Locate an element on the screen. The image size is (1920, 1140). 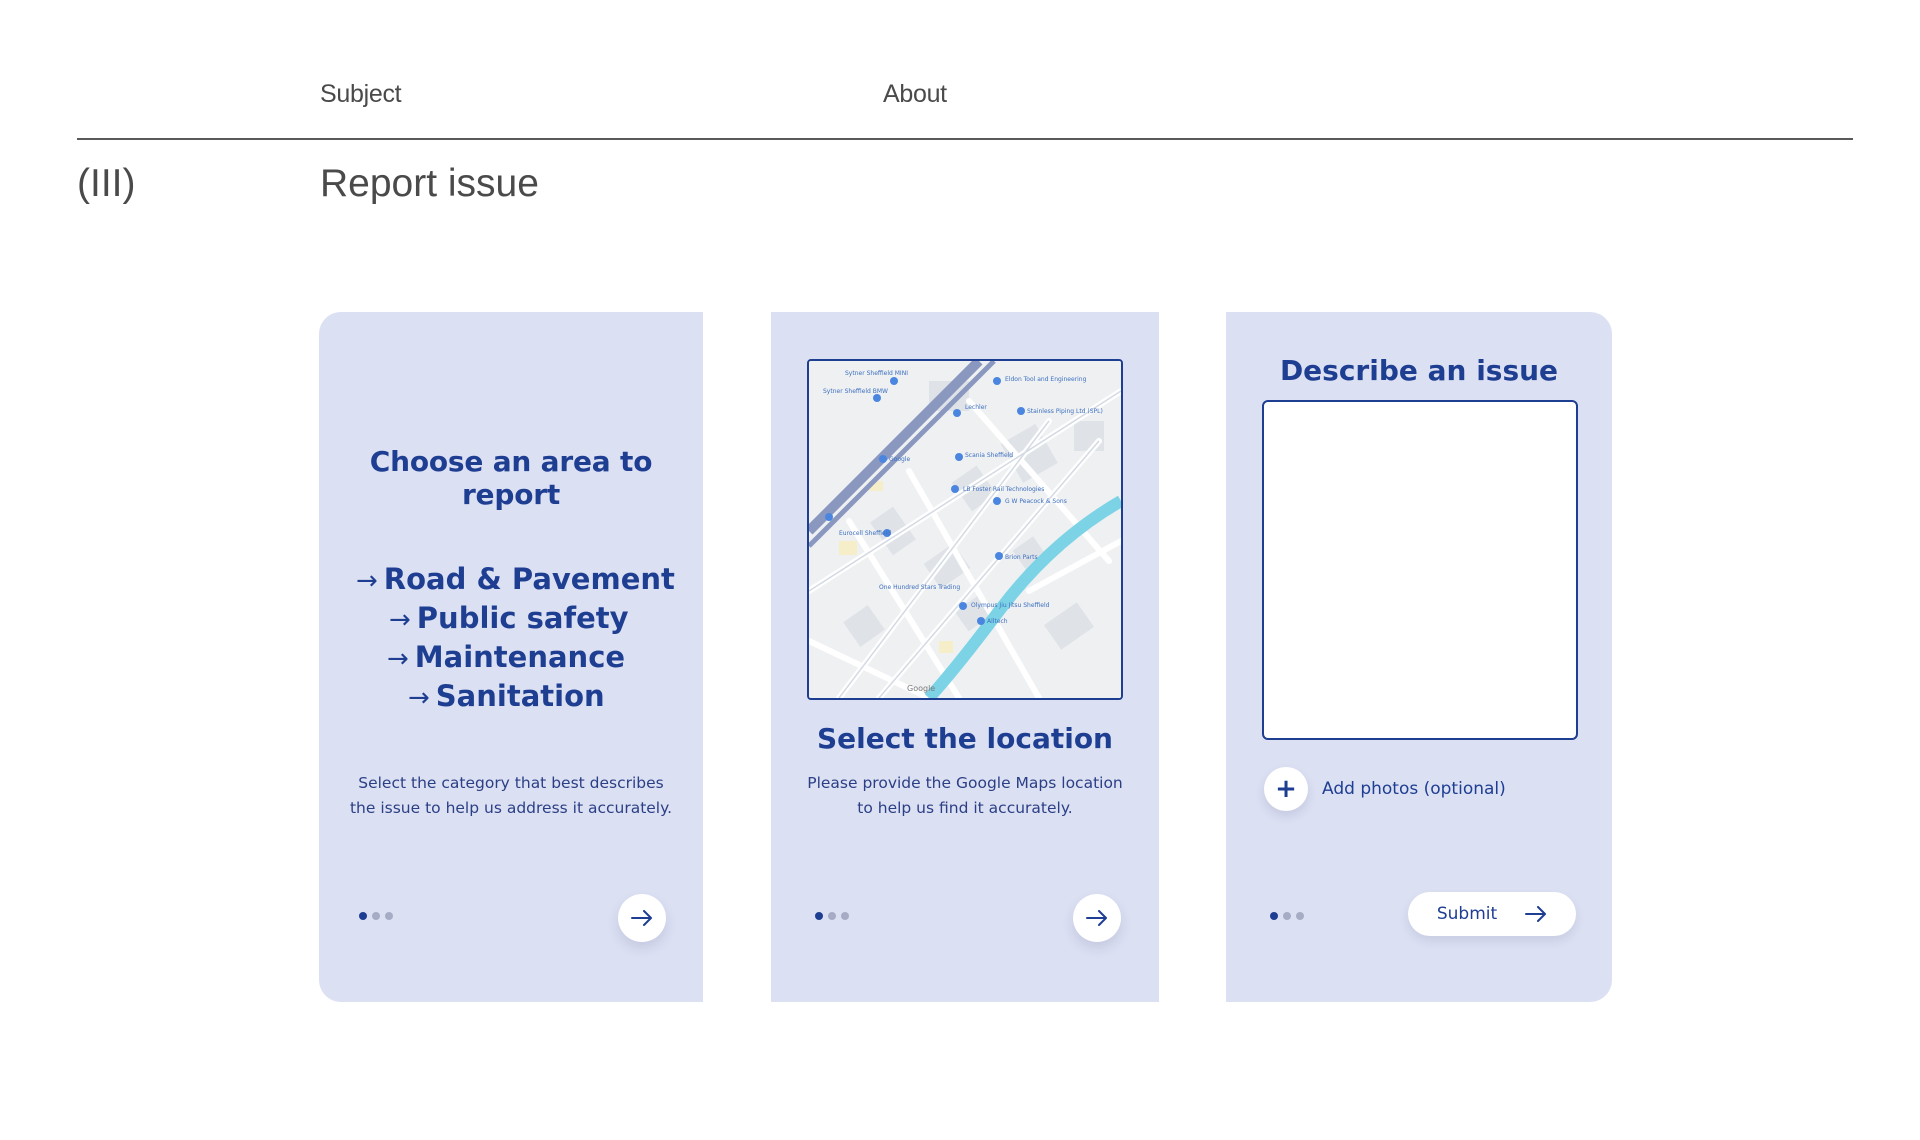
map-label: Scania Sheffield is located at coordinates (989, 455).